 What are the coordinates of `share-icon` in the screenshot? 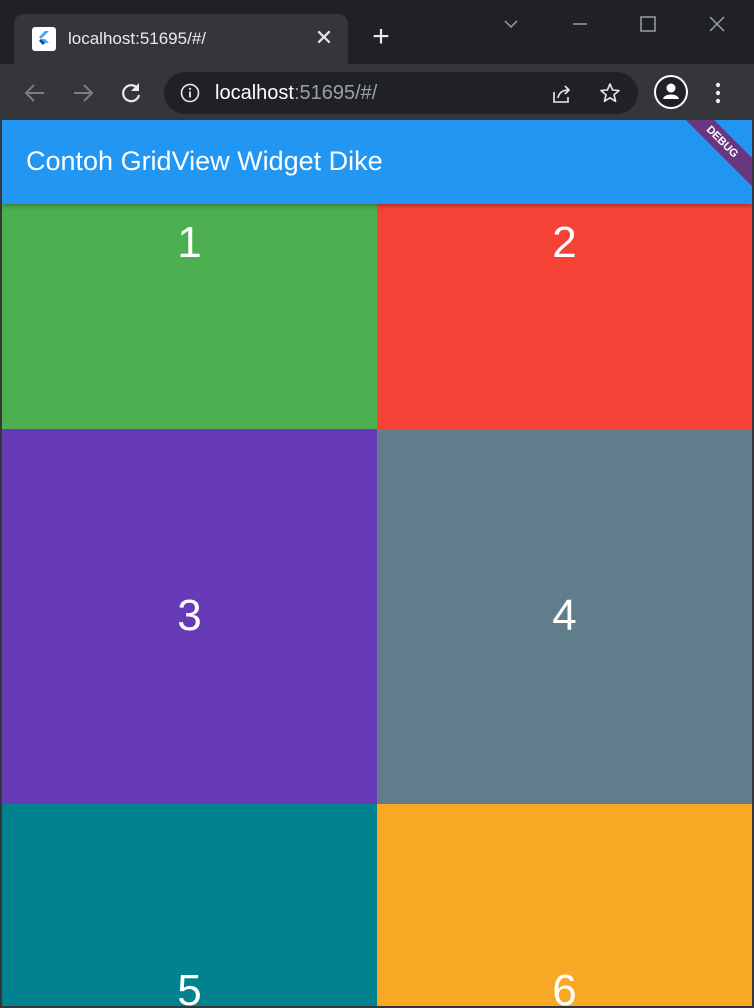 It's located at (562, 94).